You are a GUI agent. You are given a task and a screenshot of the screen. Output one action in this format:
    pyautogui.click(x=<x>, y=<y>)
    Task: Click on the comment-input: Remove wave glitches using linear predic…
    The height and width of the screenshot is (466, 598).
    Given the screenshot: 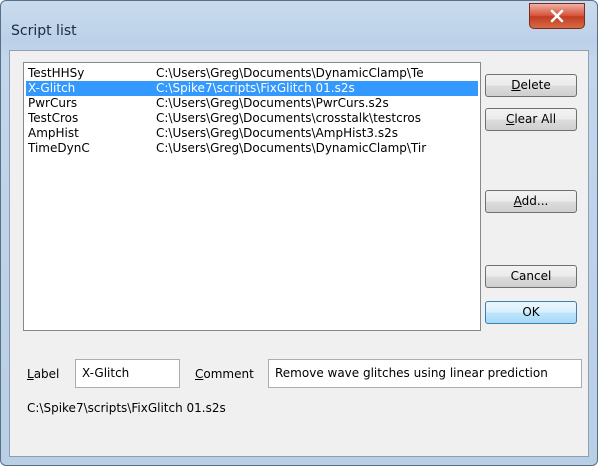 What is the action you would take?
    pyautogui.click(x=425, y=373)
    